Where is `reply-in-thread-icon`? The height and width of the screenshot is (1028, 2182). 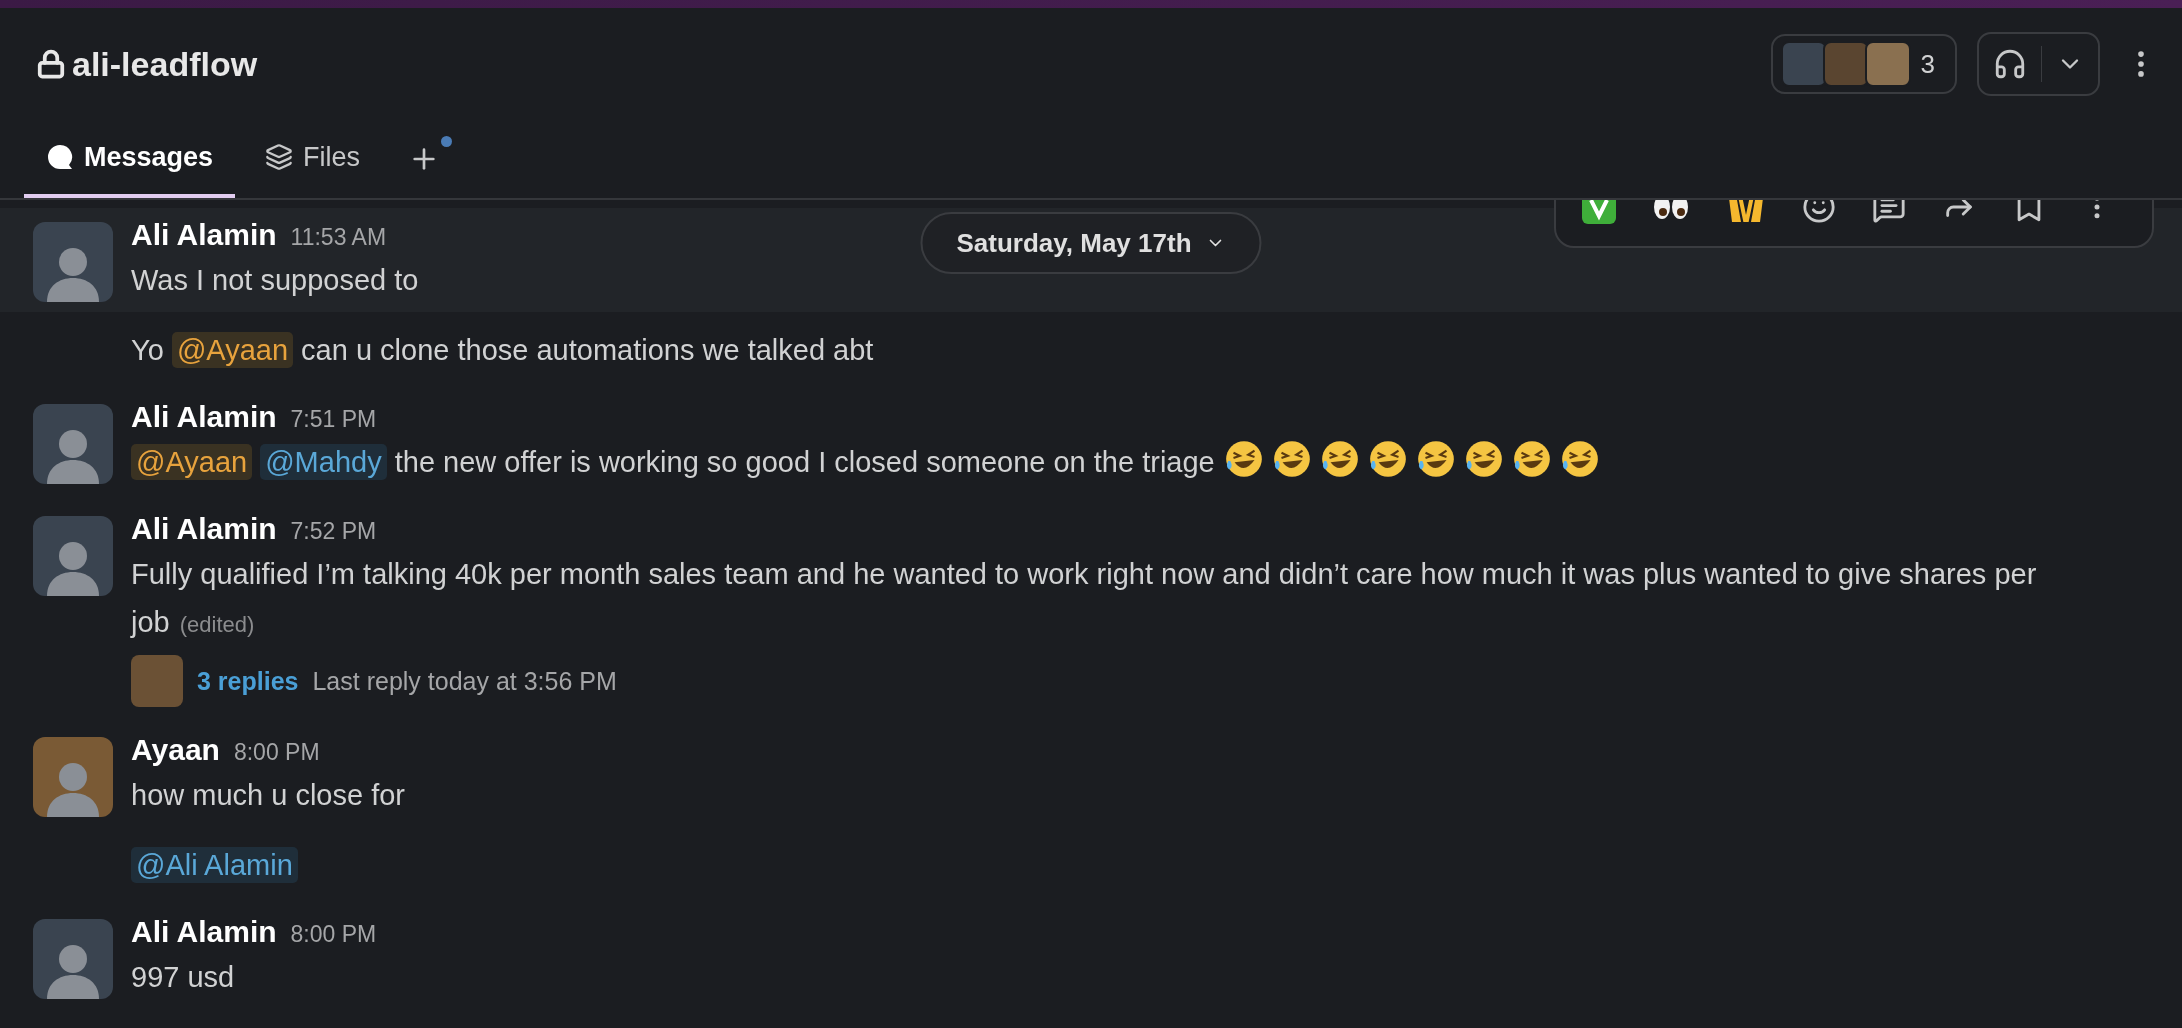
reply-in-thread-icon is located at coordinates (1889, 212).